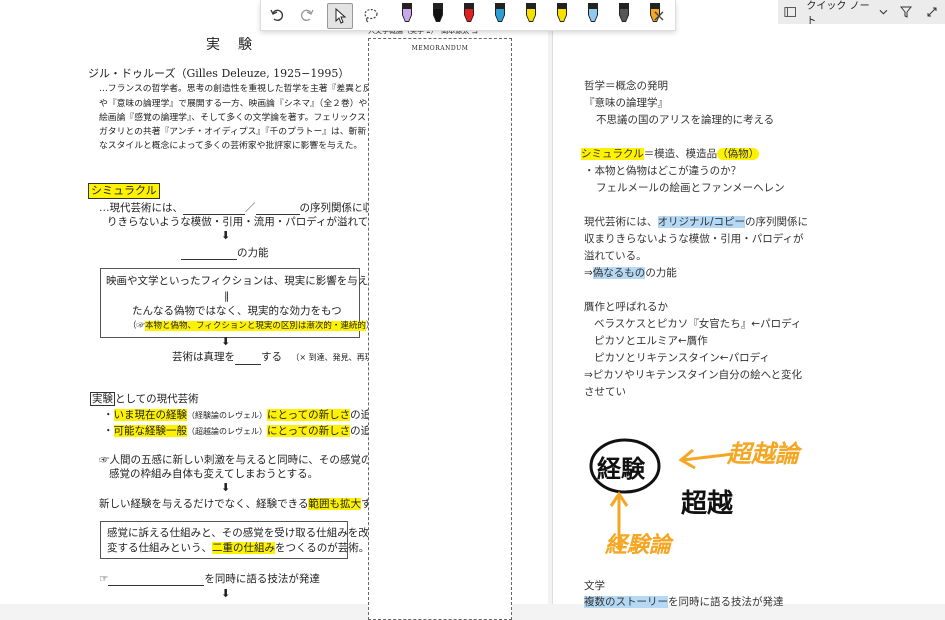 This screenshot has height=620, width=945. I want to click on quick-note-label: クイック ノート, so click(838, 14).